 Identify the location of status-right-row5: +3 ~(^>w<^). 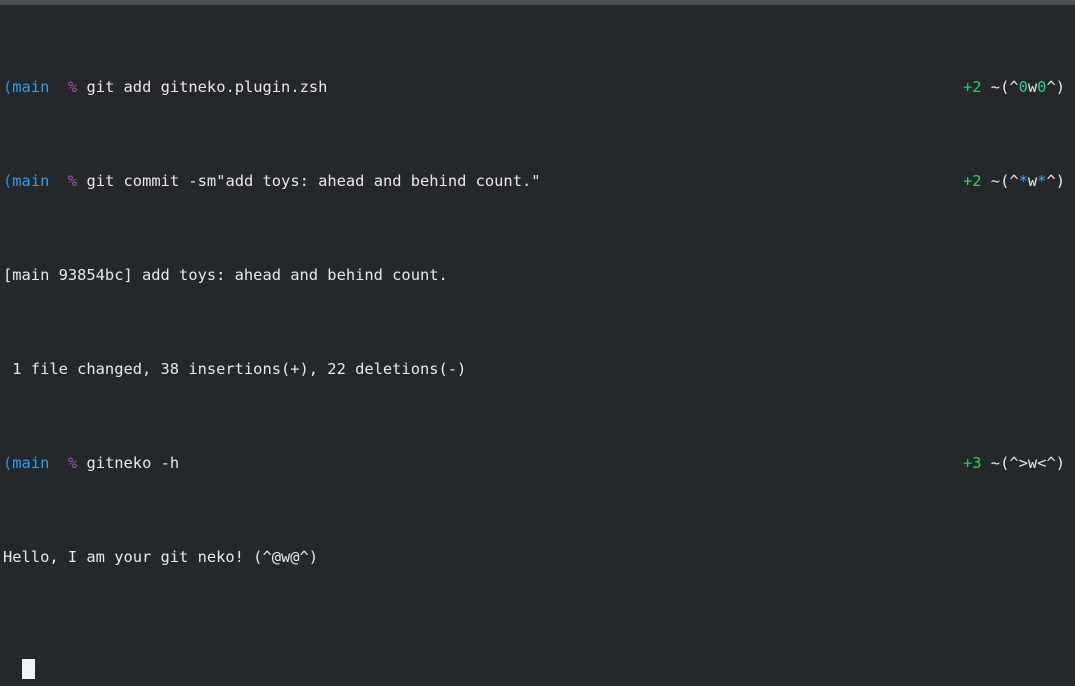
(1014, 463).